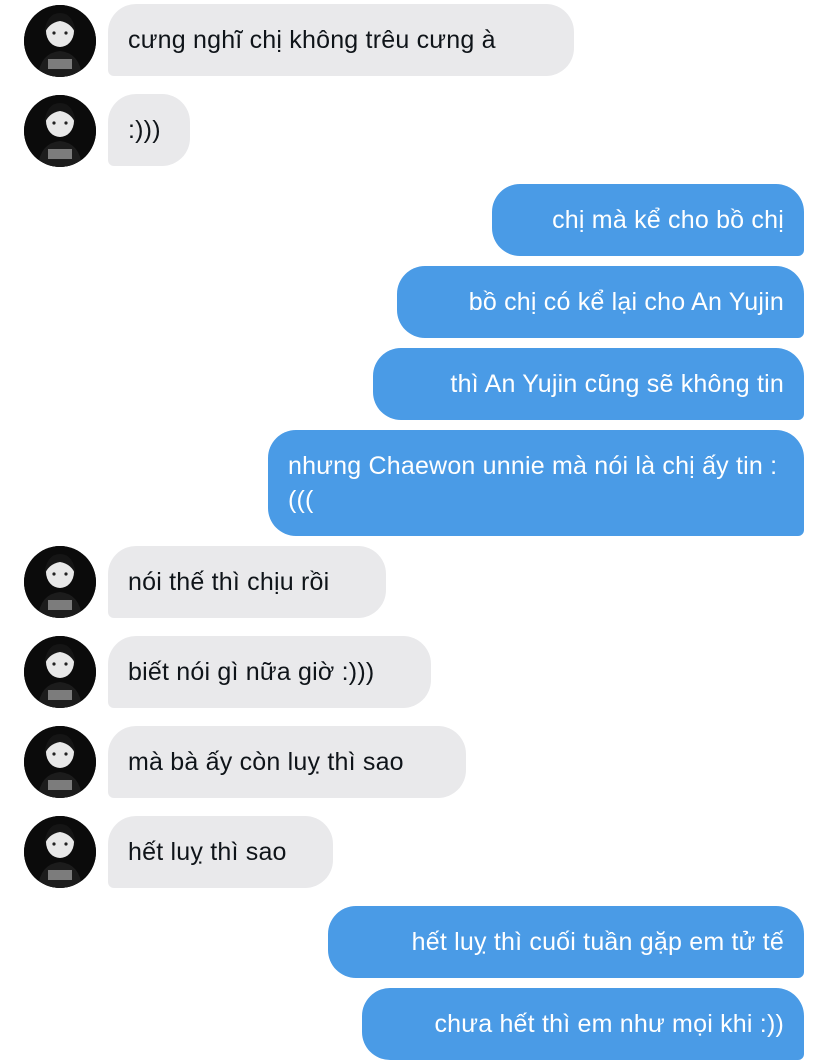 Image resolution: width=828 pixels, height=1063 pixels. I want to click on incoming-message-bubble: biết nói gì nữa giờ :))), so click(269, 672).